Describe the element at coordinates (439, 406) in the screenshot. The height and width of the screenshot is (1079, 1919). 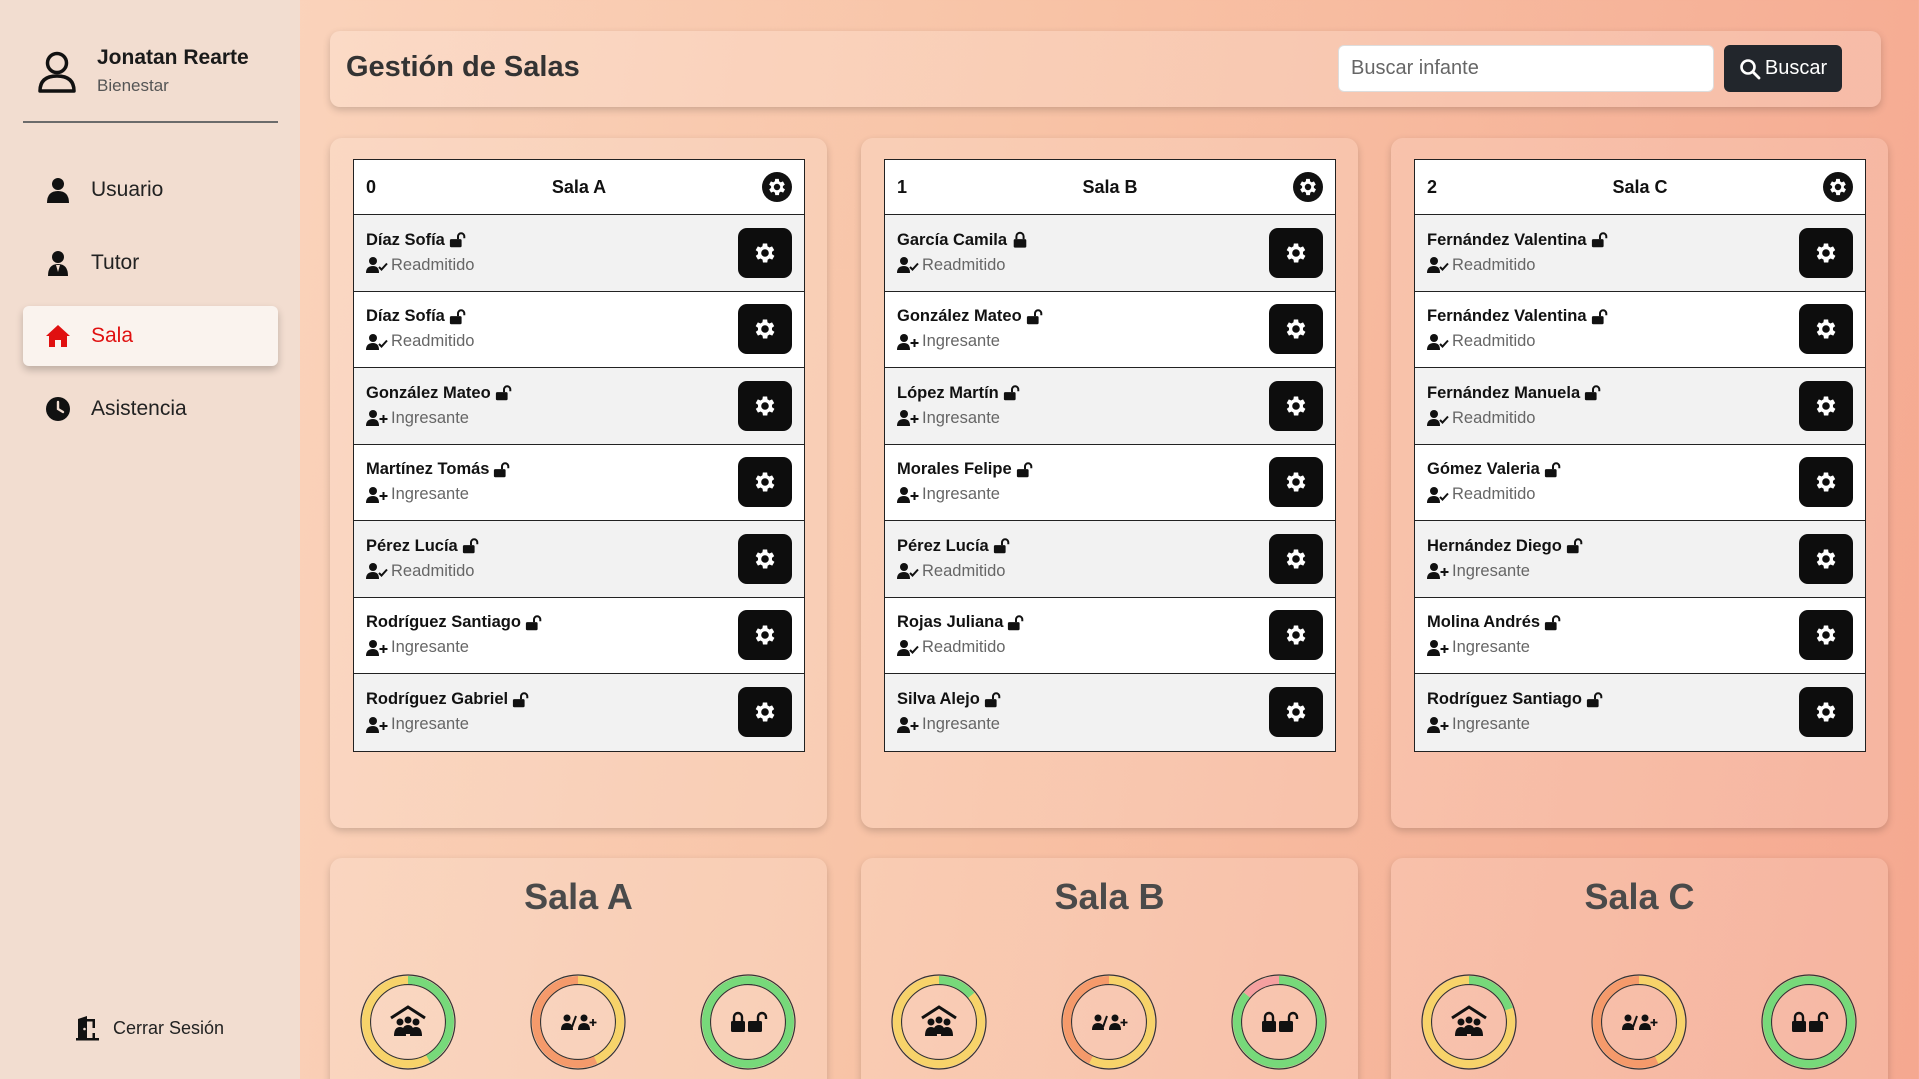
I see `child-info: González Mateo Ingresante` at that location.